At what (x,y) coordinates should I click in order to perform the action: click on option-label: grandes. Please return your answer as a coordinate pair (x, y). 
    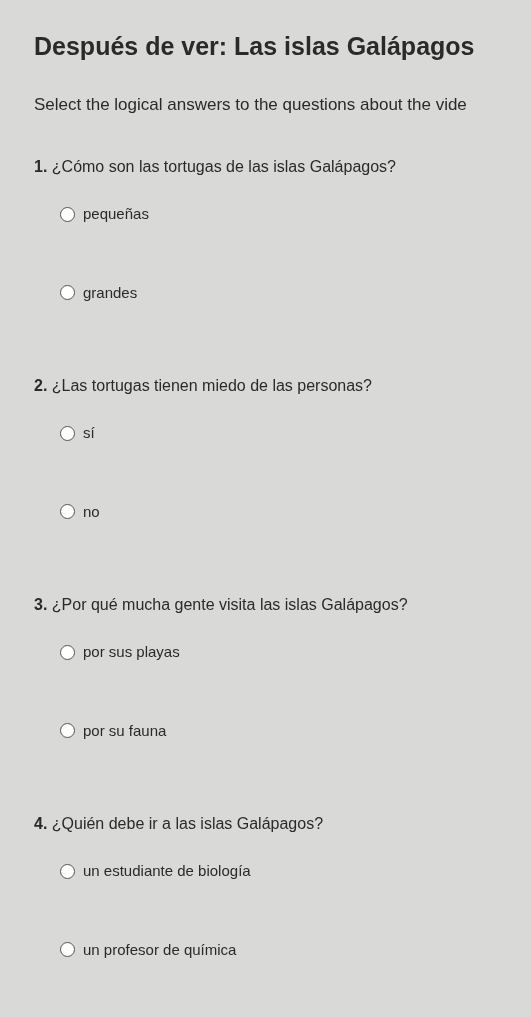
    Looking at the image, I should click on (110, 292).